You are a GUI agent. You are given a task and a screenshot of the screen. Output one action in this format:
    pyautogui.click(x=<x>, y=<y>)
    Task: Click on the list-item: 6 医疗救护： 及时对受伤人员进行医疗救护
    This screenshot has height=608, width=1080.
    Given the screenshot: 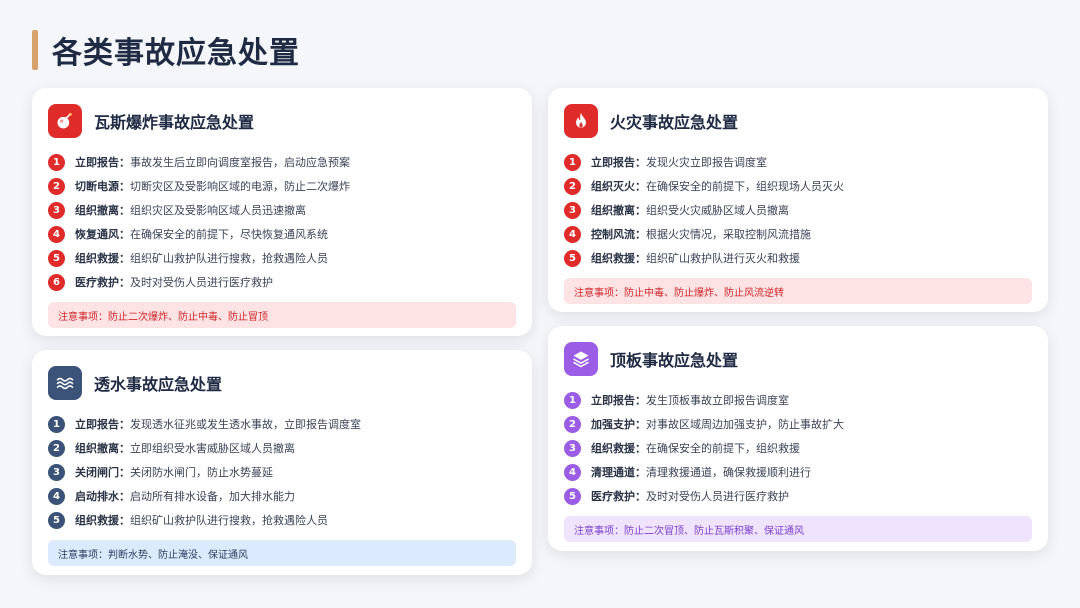 What is the action you would take?
    pyautogui.click(x=282, y=282)
    